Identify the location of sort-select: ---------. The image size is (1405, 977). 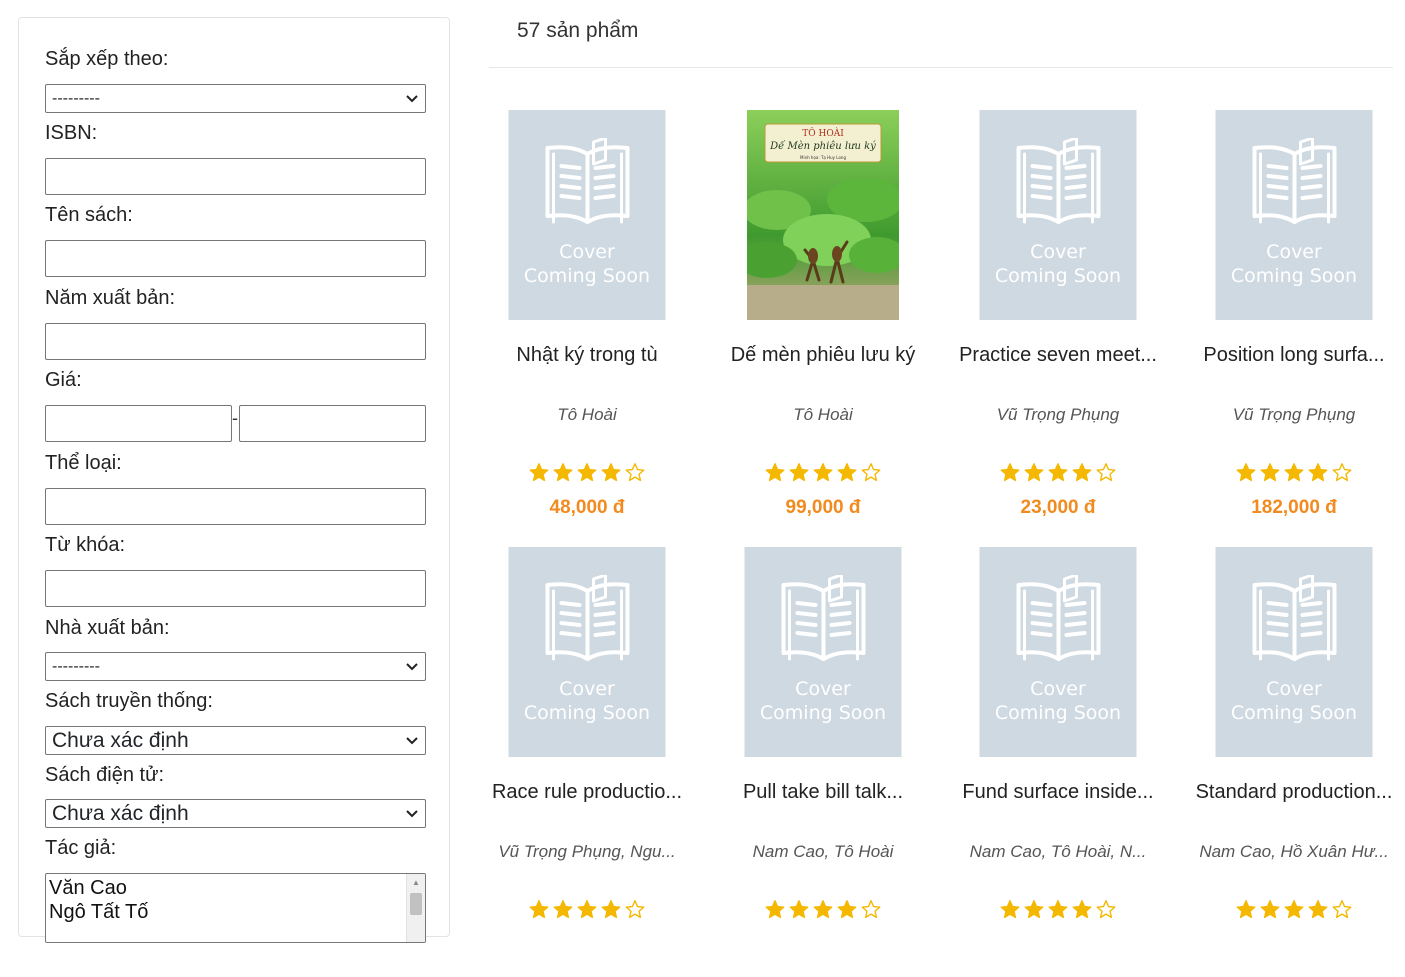
(235, 98).